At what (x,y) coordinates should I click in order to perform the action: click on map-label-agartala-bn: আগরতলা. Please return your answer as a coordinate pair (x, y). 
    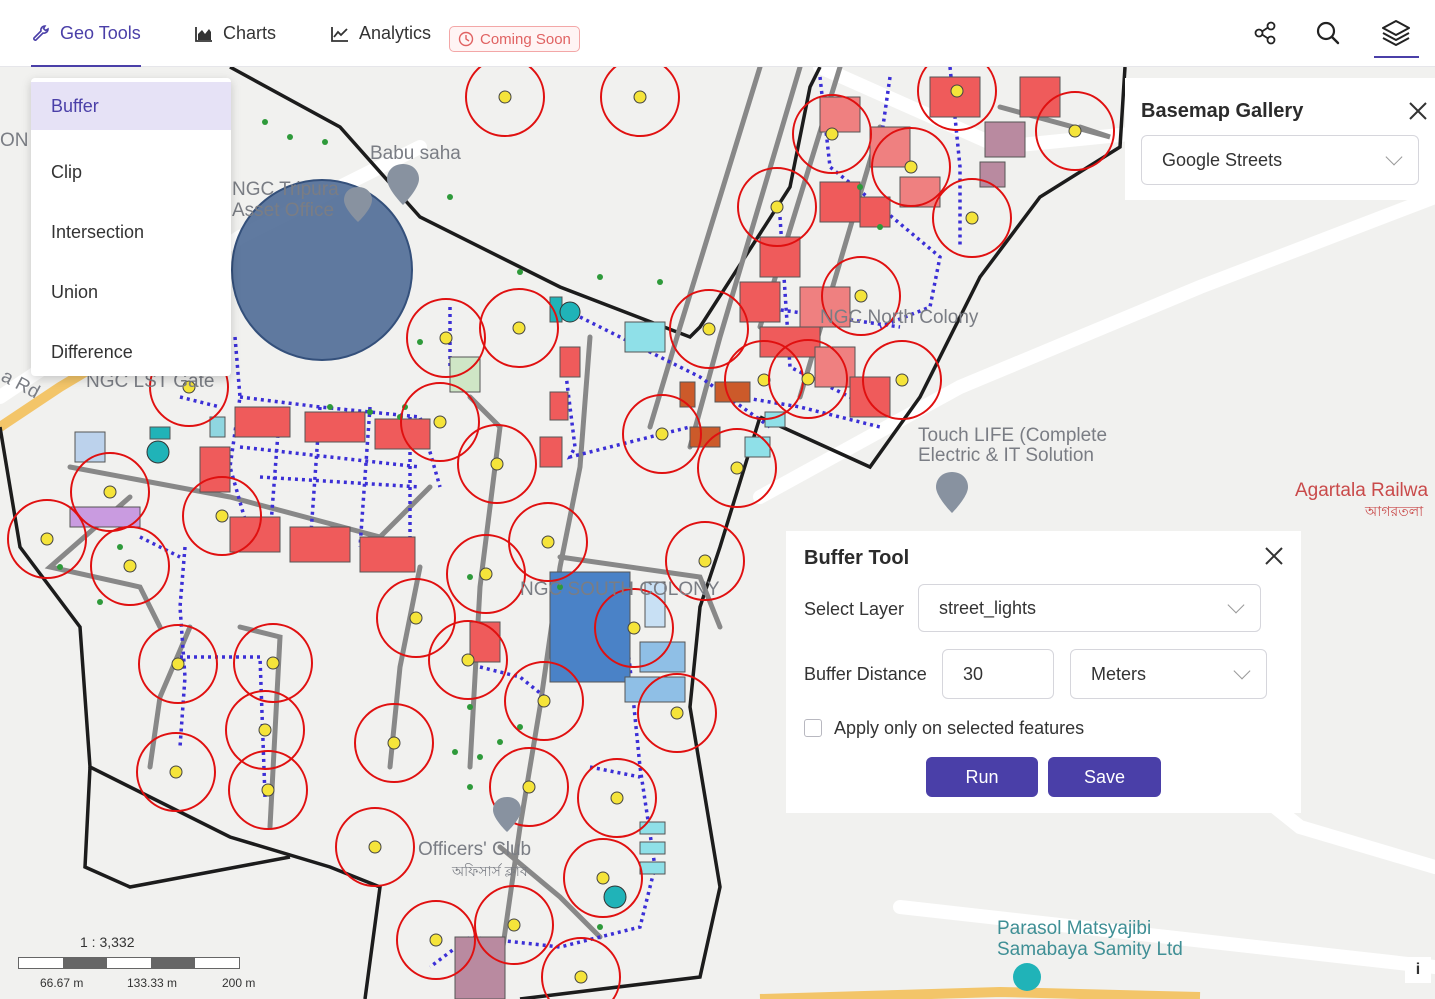
    Looking at the image, I should click on (1394, 511).